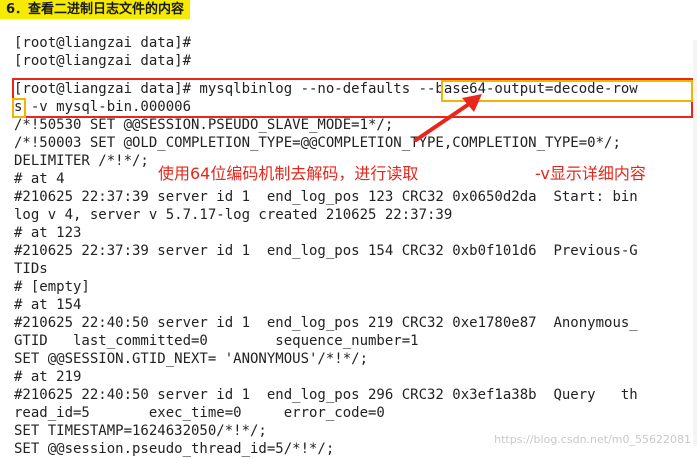  Describe the element at coordinates (52, 287) in the screenshot. I see `terminal-line: # [empty]` at that location.